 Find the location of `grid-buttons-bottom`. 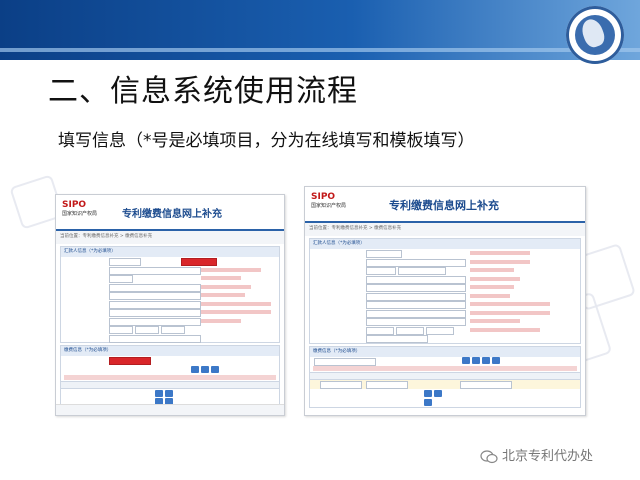

grid-buttons-bottom is located at coordinates (427, 403).